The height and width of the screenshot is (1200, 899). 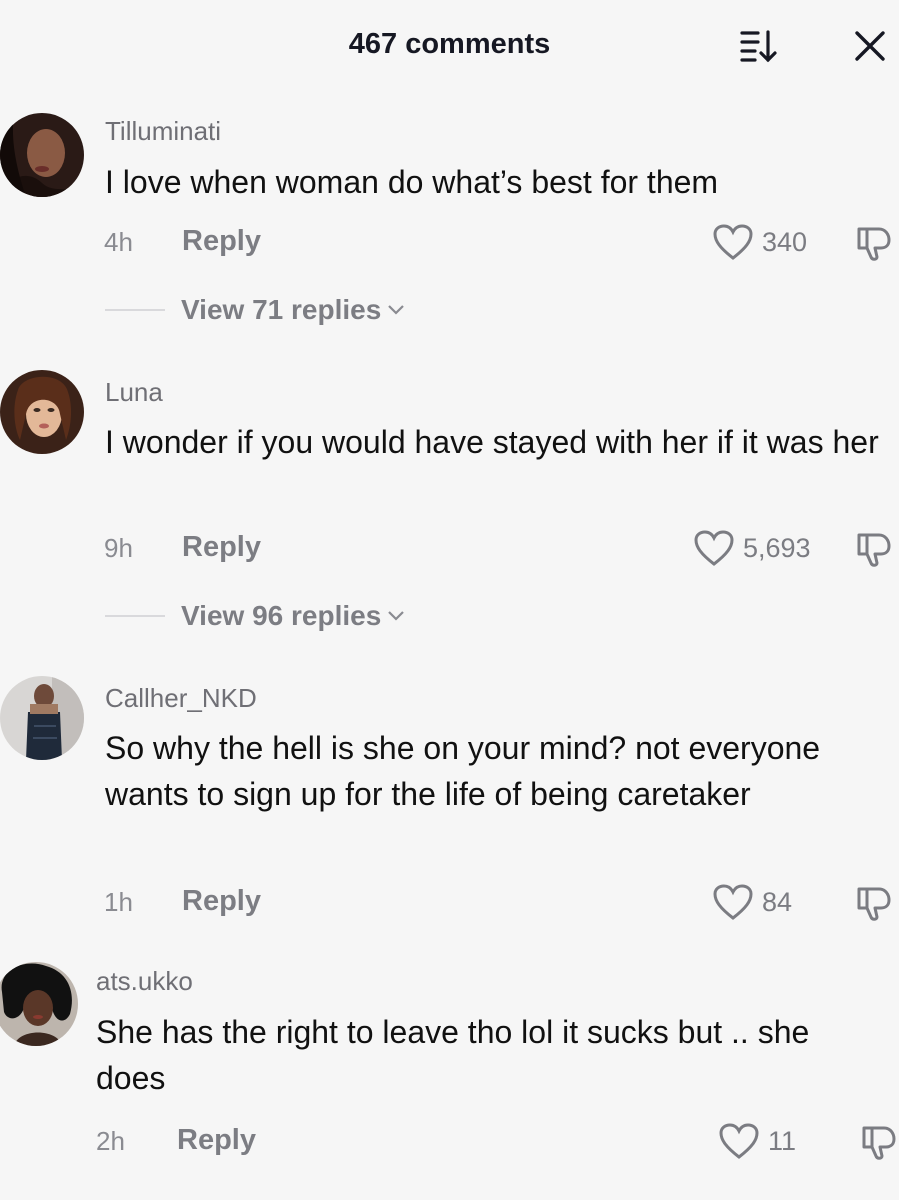 I want to click on close-icon, so click(x=870, y=46).